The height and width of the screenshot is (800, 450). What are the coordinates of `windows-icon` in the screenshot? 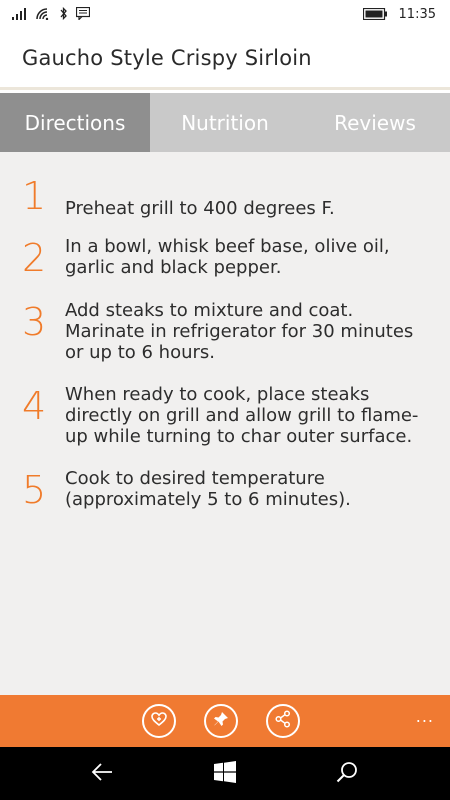 It's located at (225, 774).